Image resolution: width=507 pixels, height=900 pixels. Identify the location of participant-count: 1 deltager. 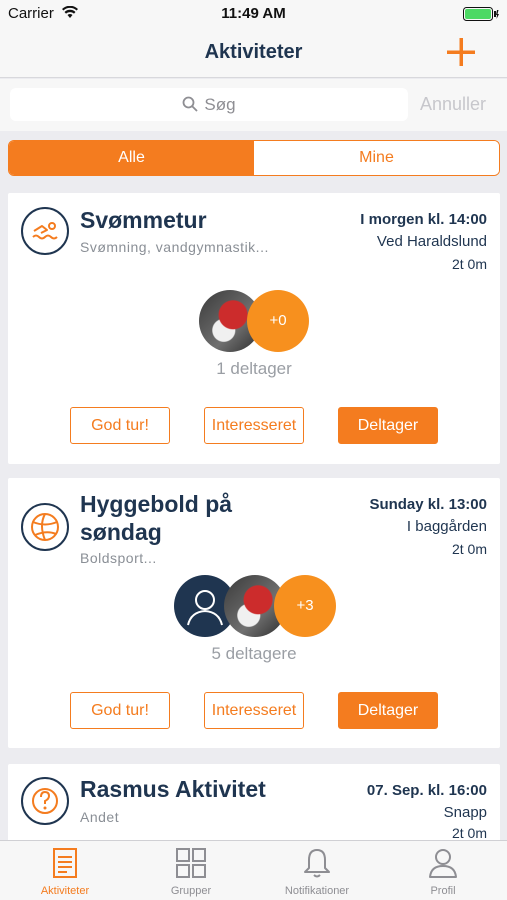
(254, 368).